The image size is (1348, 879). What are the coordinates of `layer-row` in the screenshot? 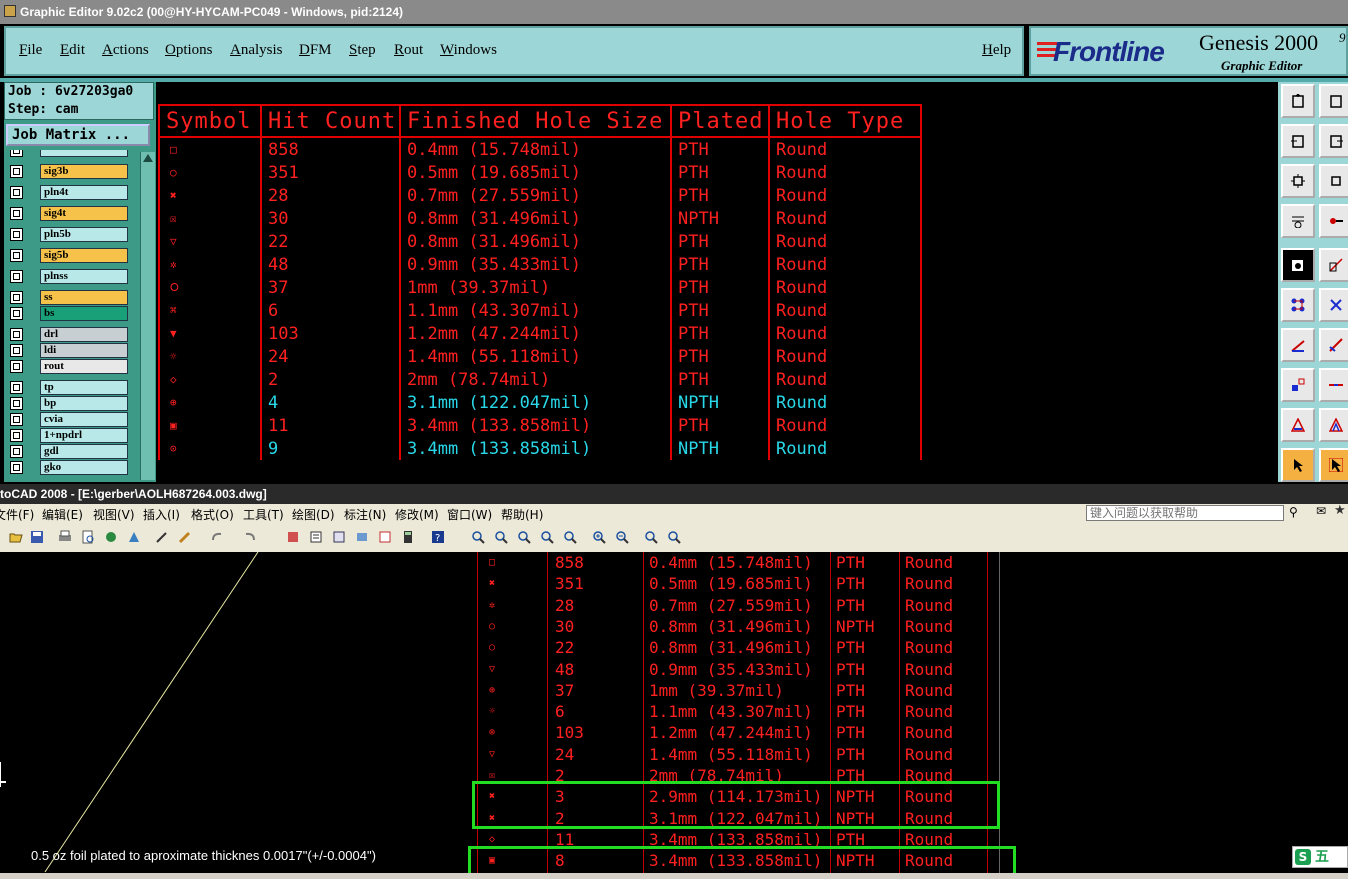 It's located at (68, 154).